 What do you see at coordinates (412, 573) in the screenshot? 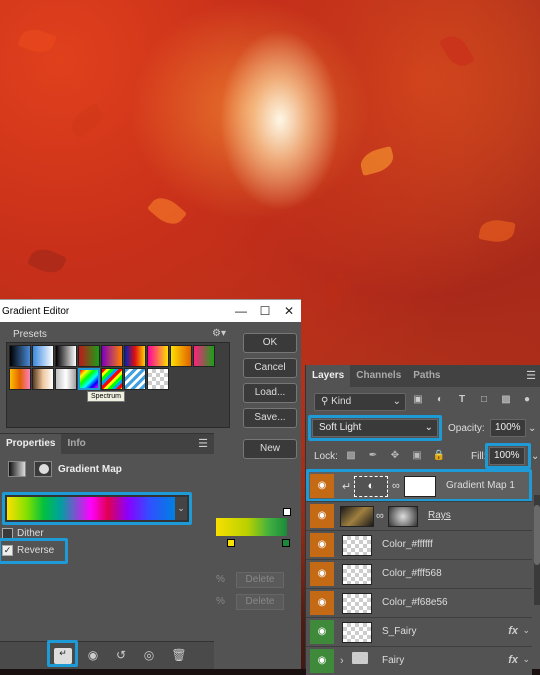
I see `layer-name: Color_#fff568` at bounding box center [412, 573].